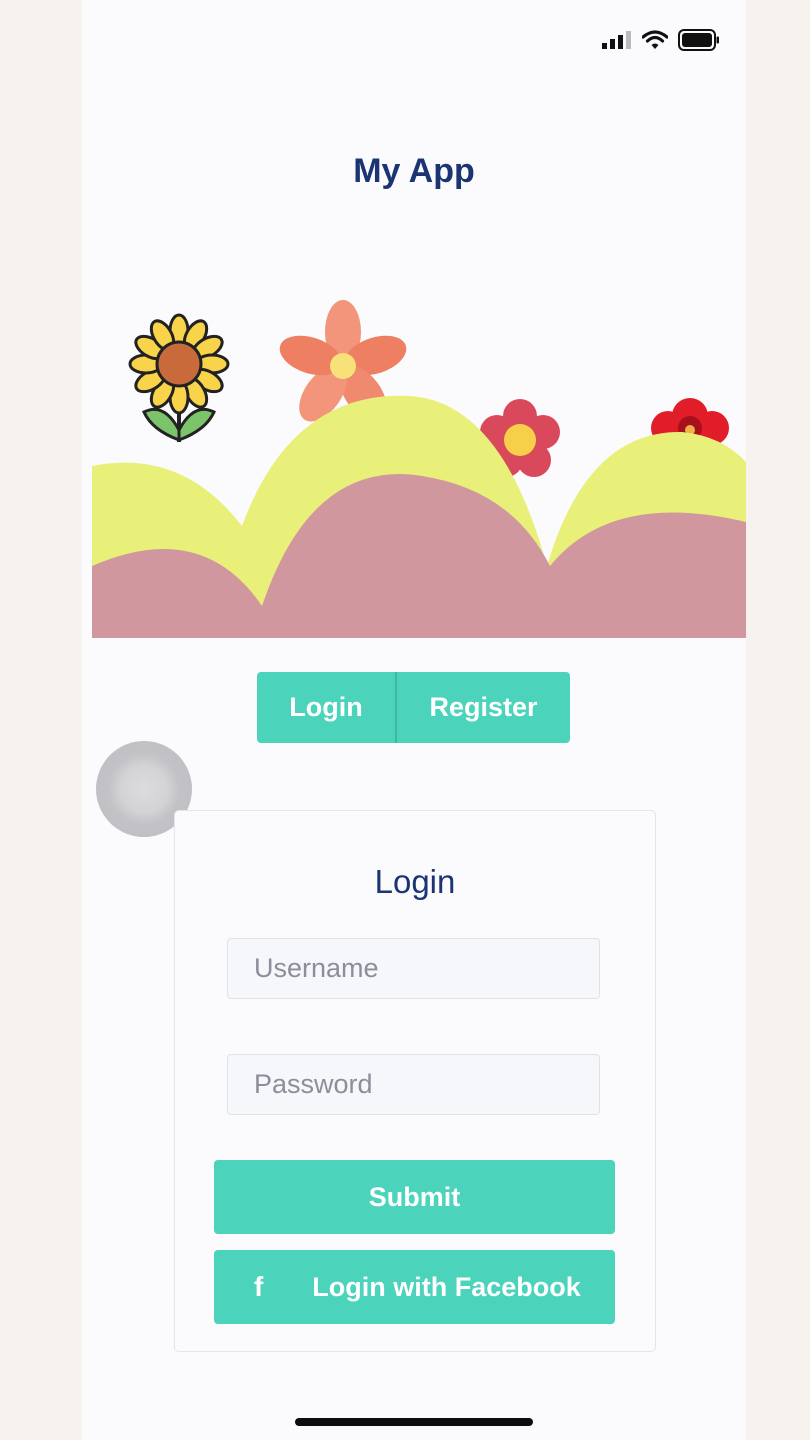 Image resolution: width=810 pixels, height=1440 pixels. Describe the element at coordinates (483, 707) in the screenshot. I see `tab-register: Register` at that location.